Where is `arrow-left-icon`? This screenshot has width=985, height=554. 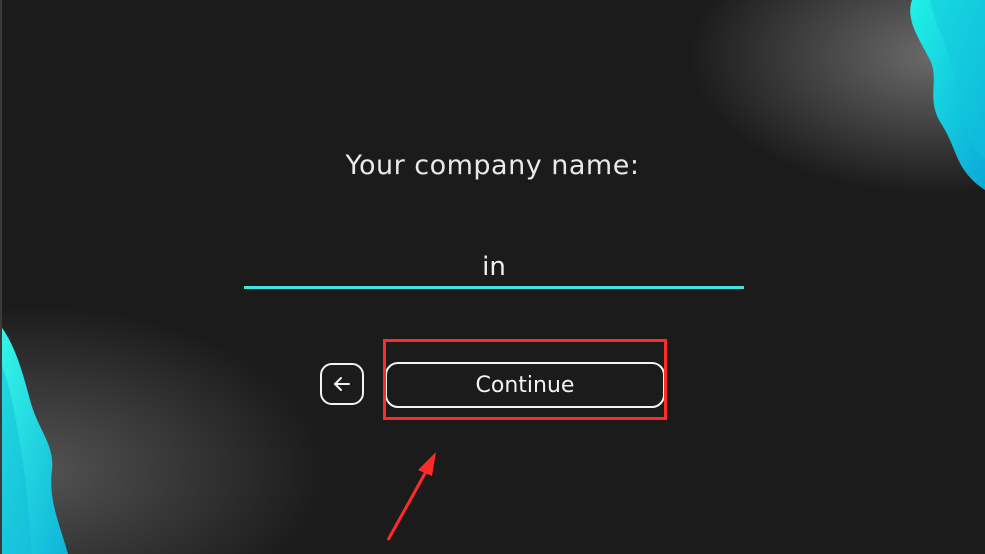
arrow-left-icon is located at coordinates (342, 384).